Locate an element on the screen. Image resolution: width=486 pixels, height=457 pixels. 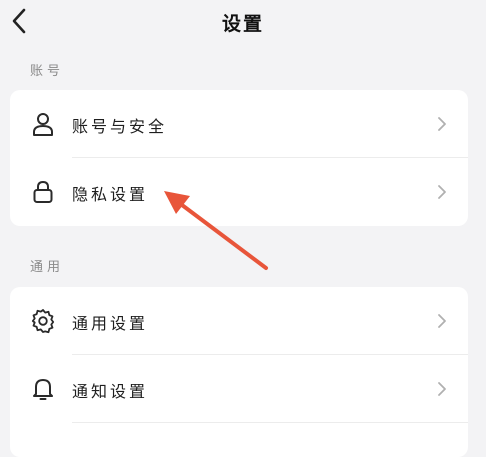
header: 设置 is located at coordinates (243, 22).